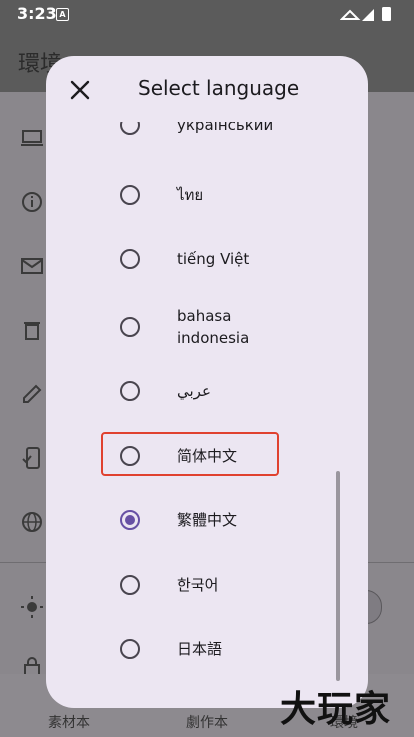 This screenshot has height=737, width=414. What do you see at coordinates (62, 14) in the screenshot?
I see `notification-icon: A` at bounding box center [62, 14].